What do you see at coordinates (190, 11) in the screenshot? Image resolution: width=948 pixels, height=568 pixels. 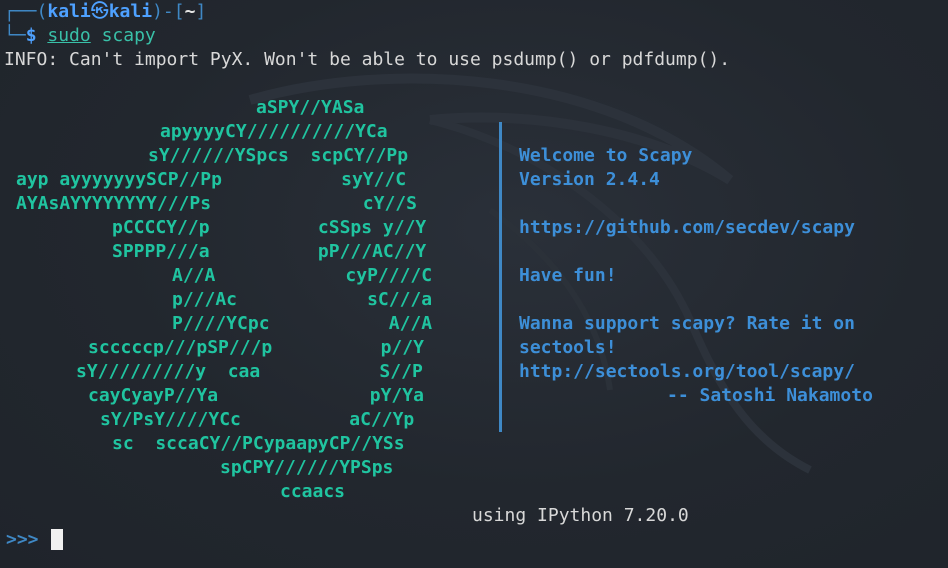 I see `prompt-cwd: ~` at bounding box center [190, 11].